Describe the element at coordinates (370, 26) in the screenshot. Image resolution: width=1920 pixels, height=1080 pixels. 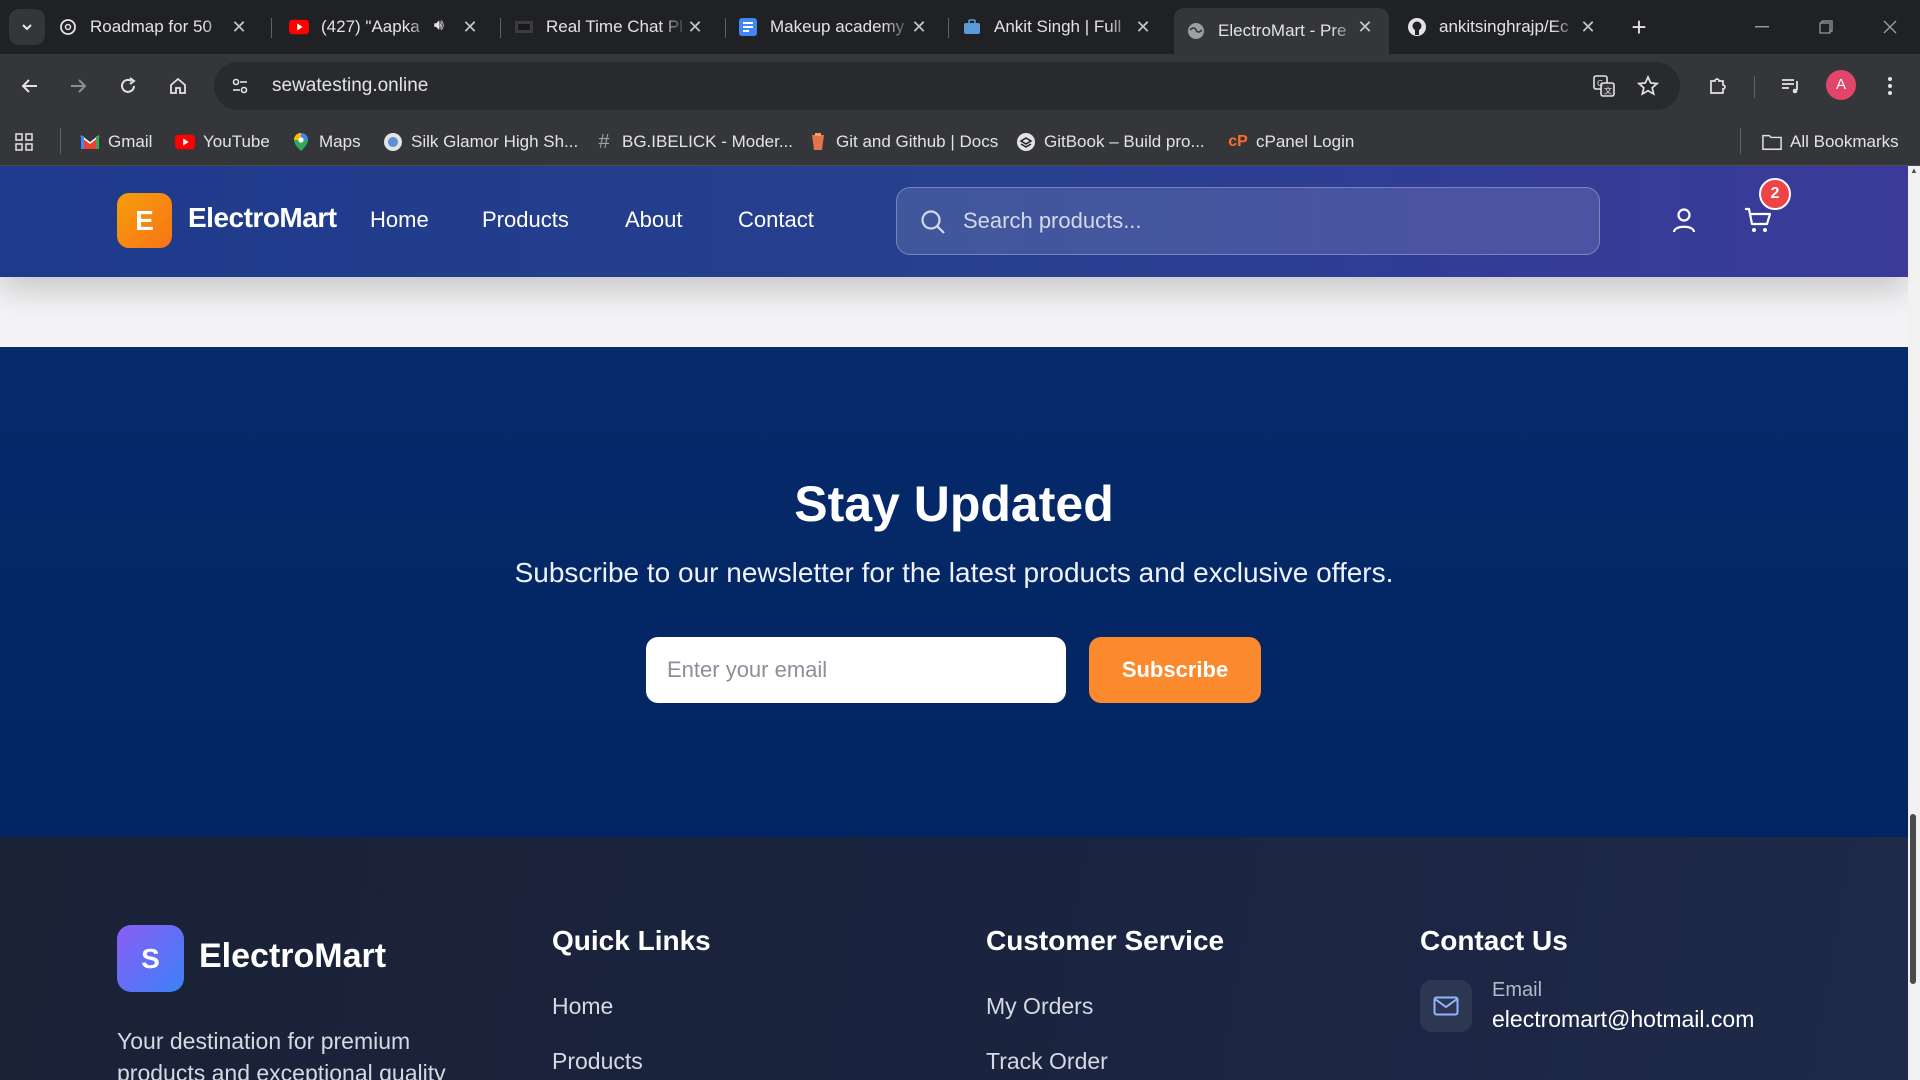
I see `tab-title: (427) "Aapka` at that location.